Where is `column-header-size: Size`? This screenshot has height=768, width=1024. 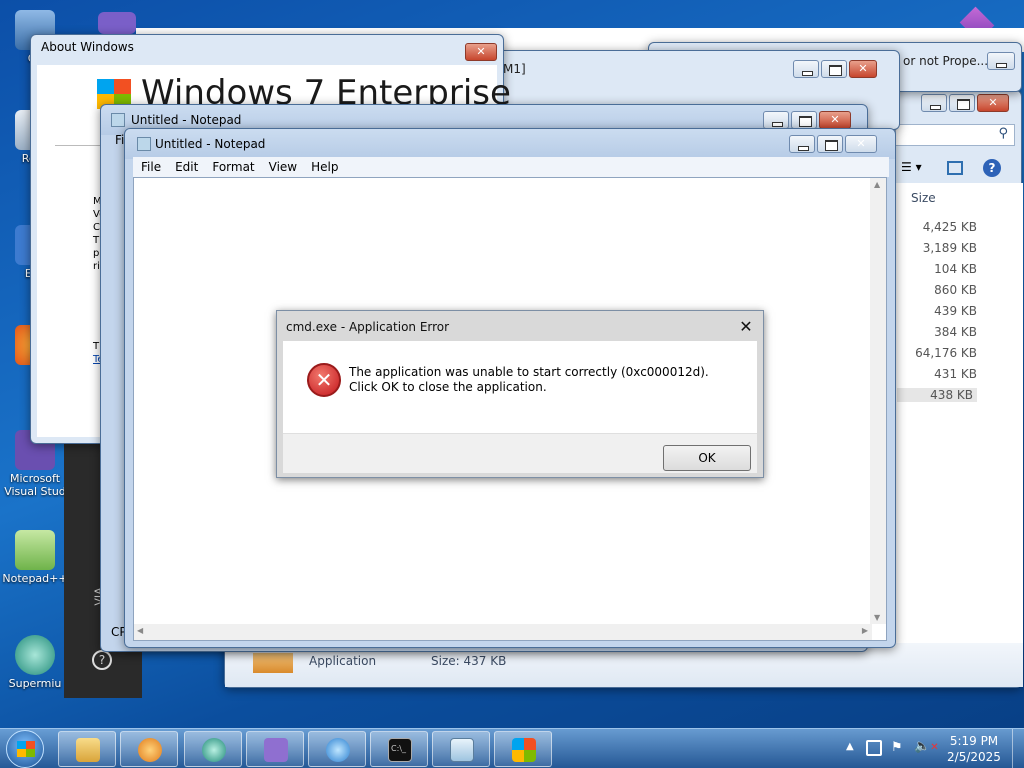 column-header-size: Size is located at coordinates (923, 198).